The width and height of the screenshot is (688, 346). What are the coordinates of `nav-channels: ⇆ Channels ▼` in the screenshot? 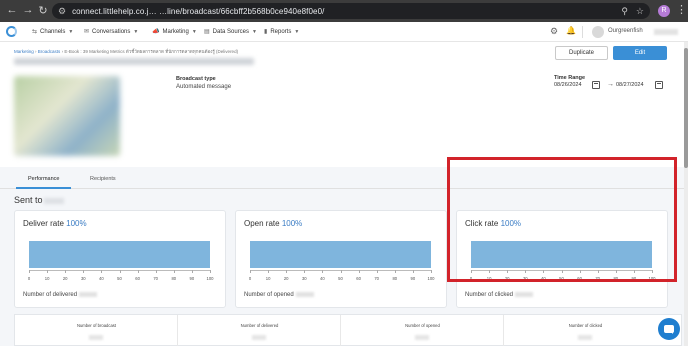 It's located at (52, 32).